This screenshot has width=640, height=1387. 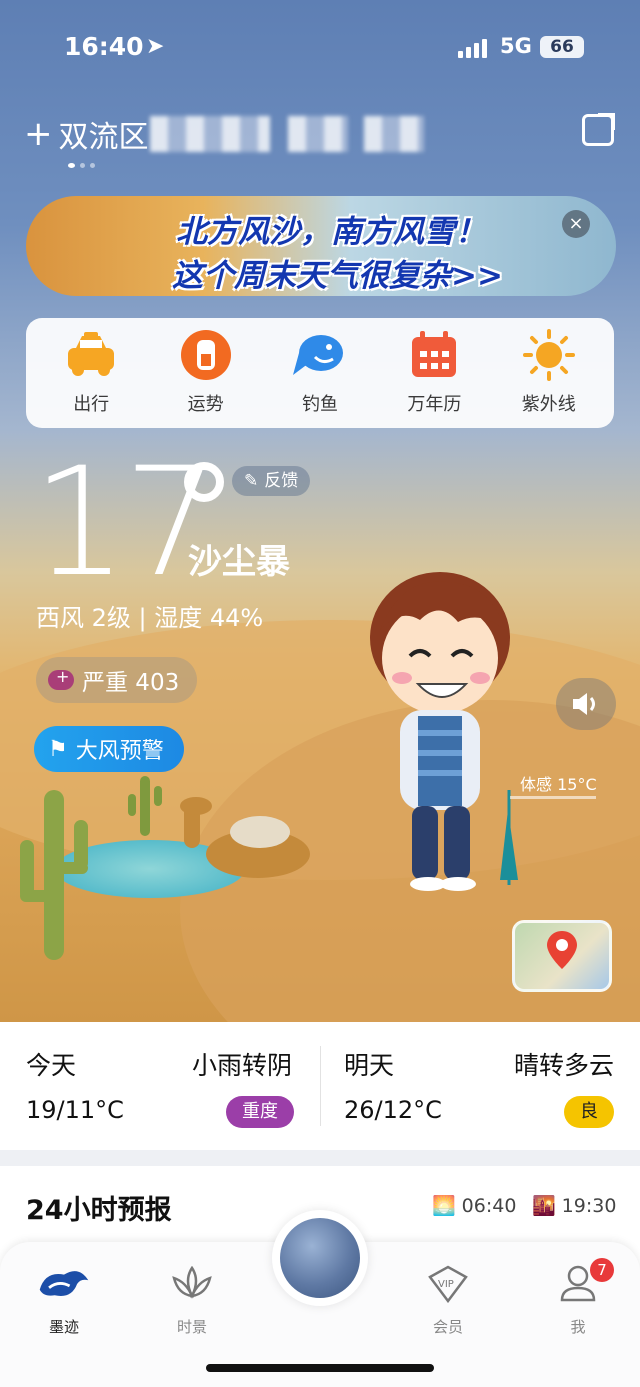 I want to click on tool-uv: 紫外线, so click(x=549, y=372).